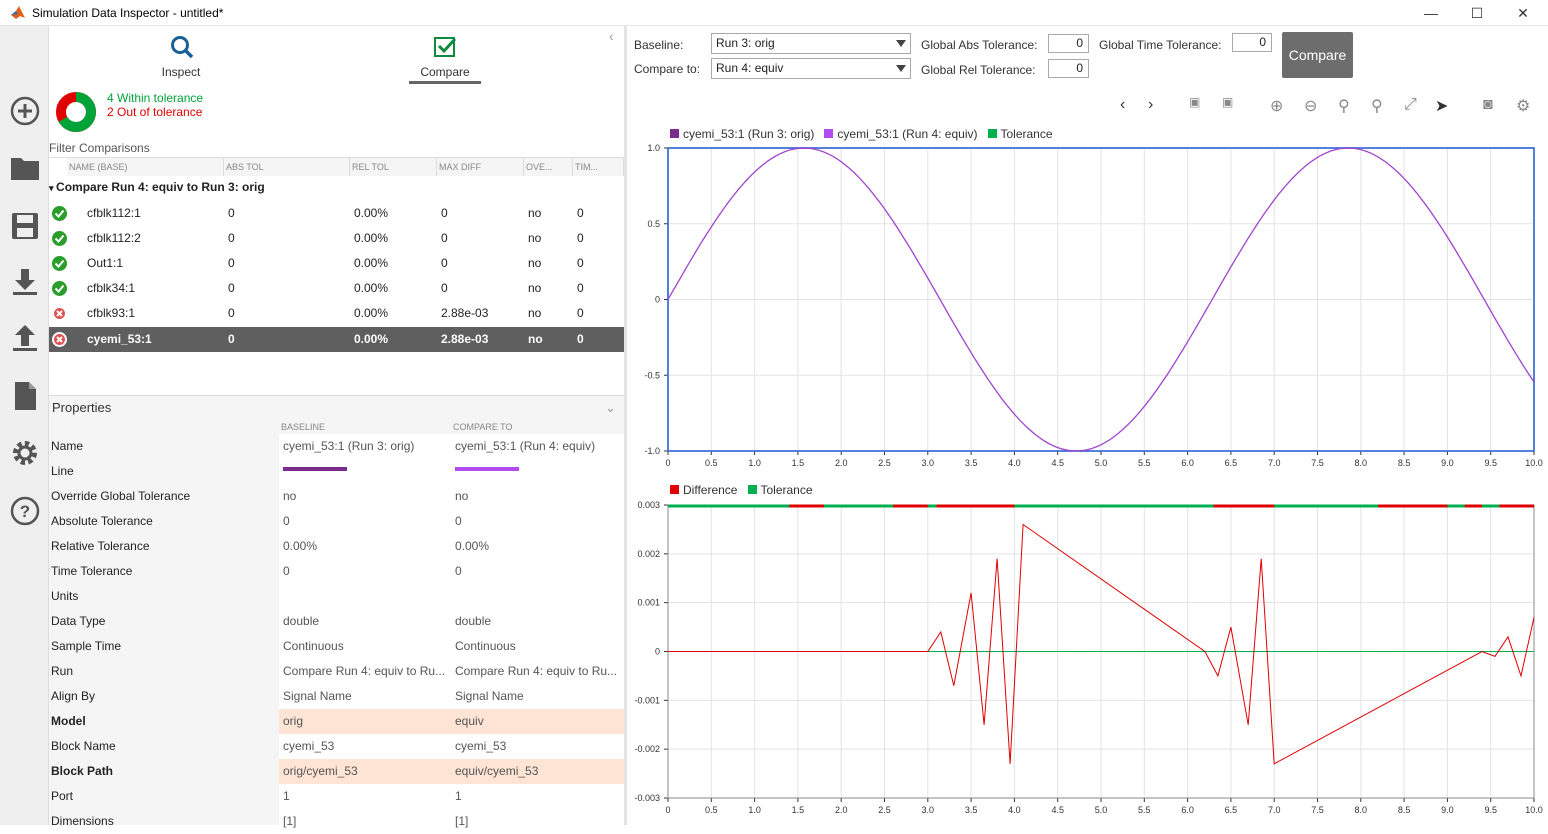 The height and width of the screenshot is (834, 1548). I want to click on baseline-value: Signal Name, so click(317, 696).